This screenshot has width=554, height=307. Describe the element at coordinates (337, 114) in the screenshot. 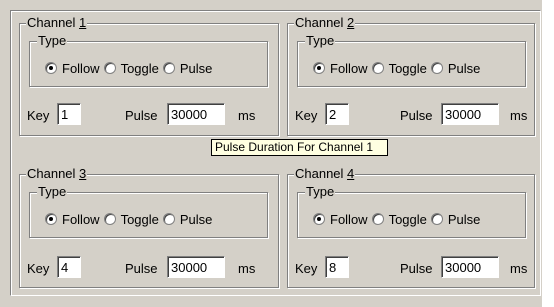

I see `channel-2-key-field: 2` at that location.